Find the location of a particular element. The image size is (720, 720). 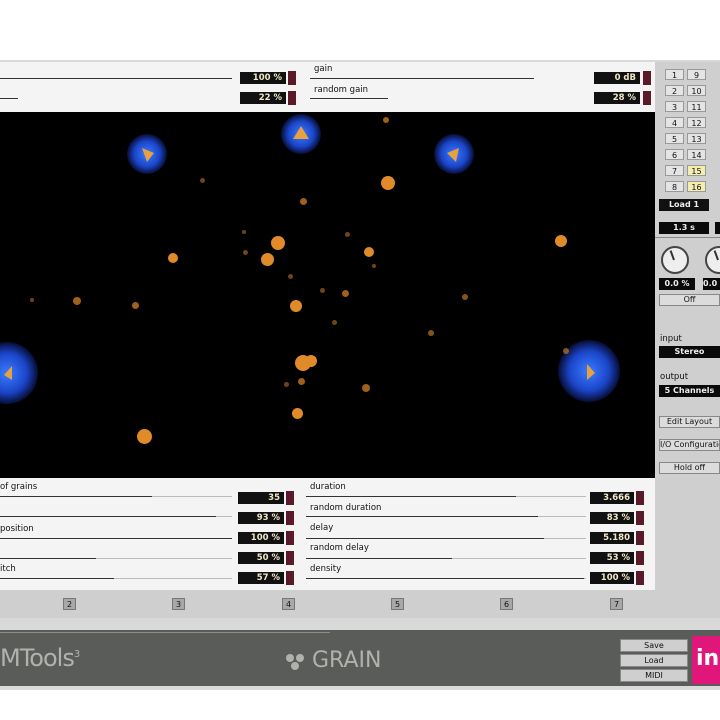

channel-button: 2 is located at coordinates (69, 604).